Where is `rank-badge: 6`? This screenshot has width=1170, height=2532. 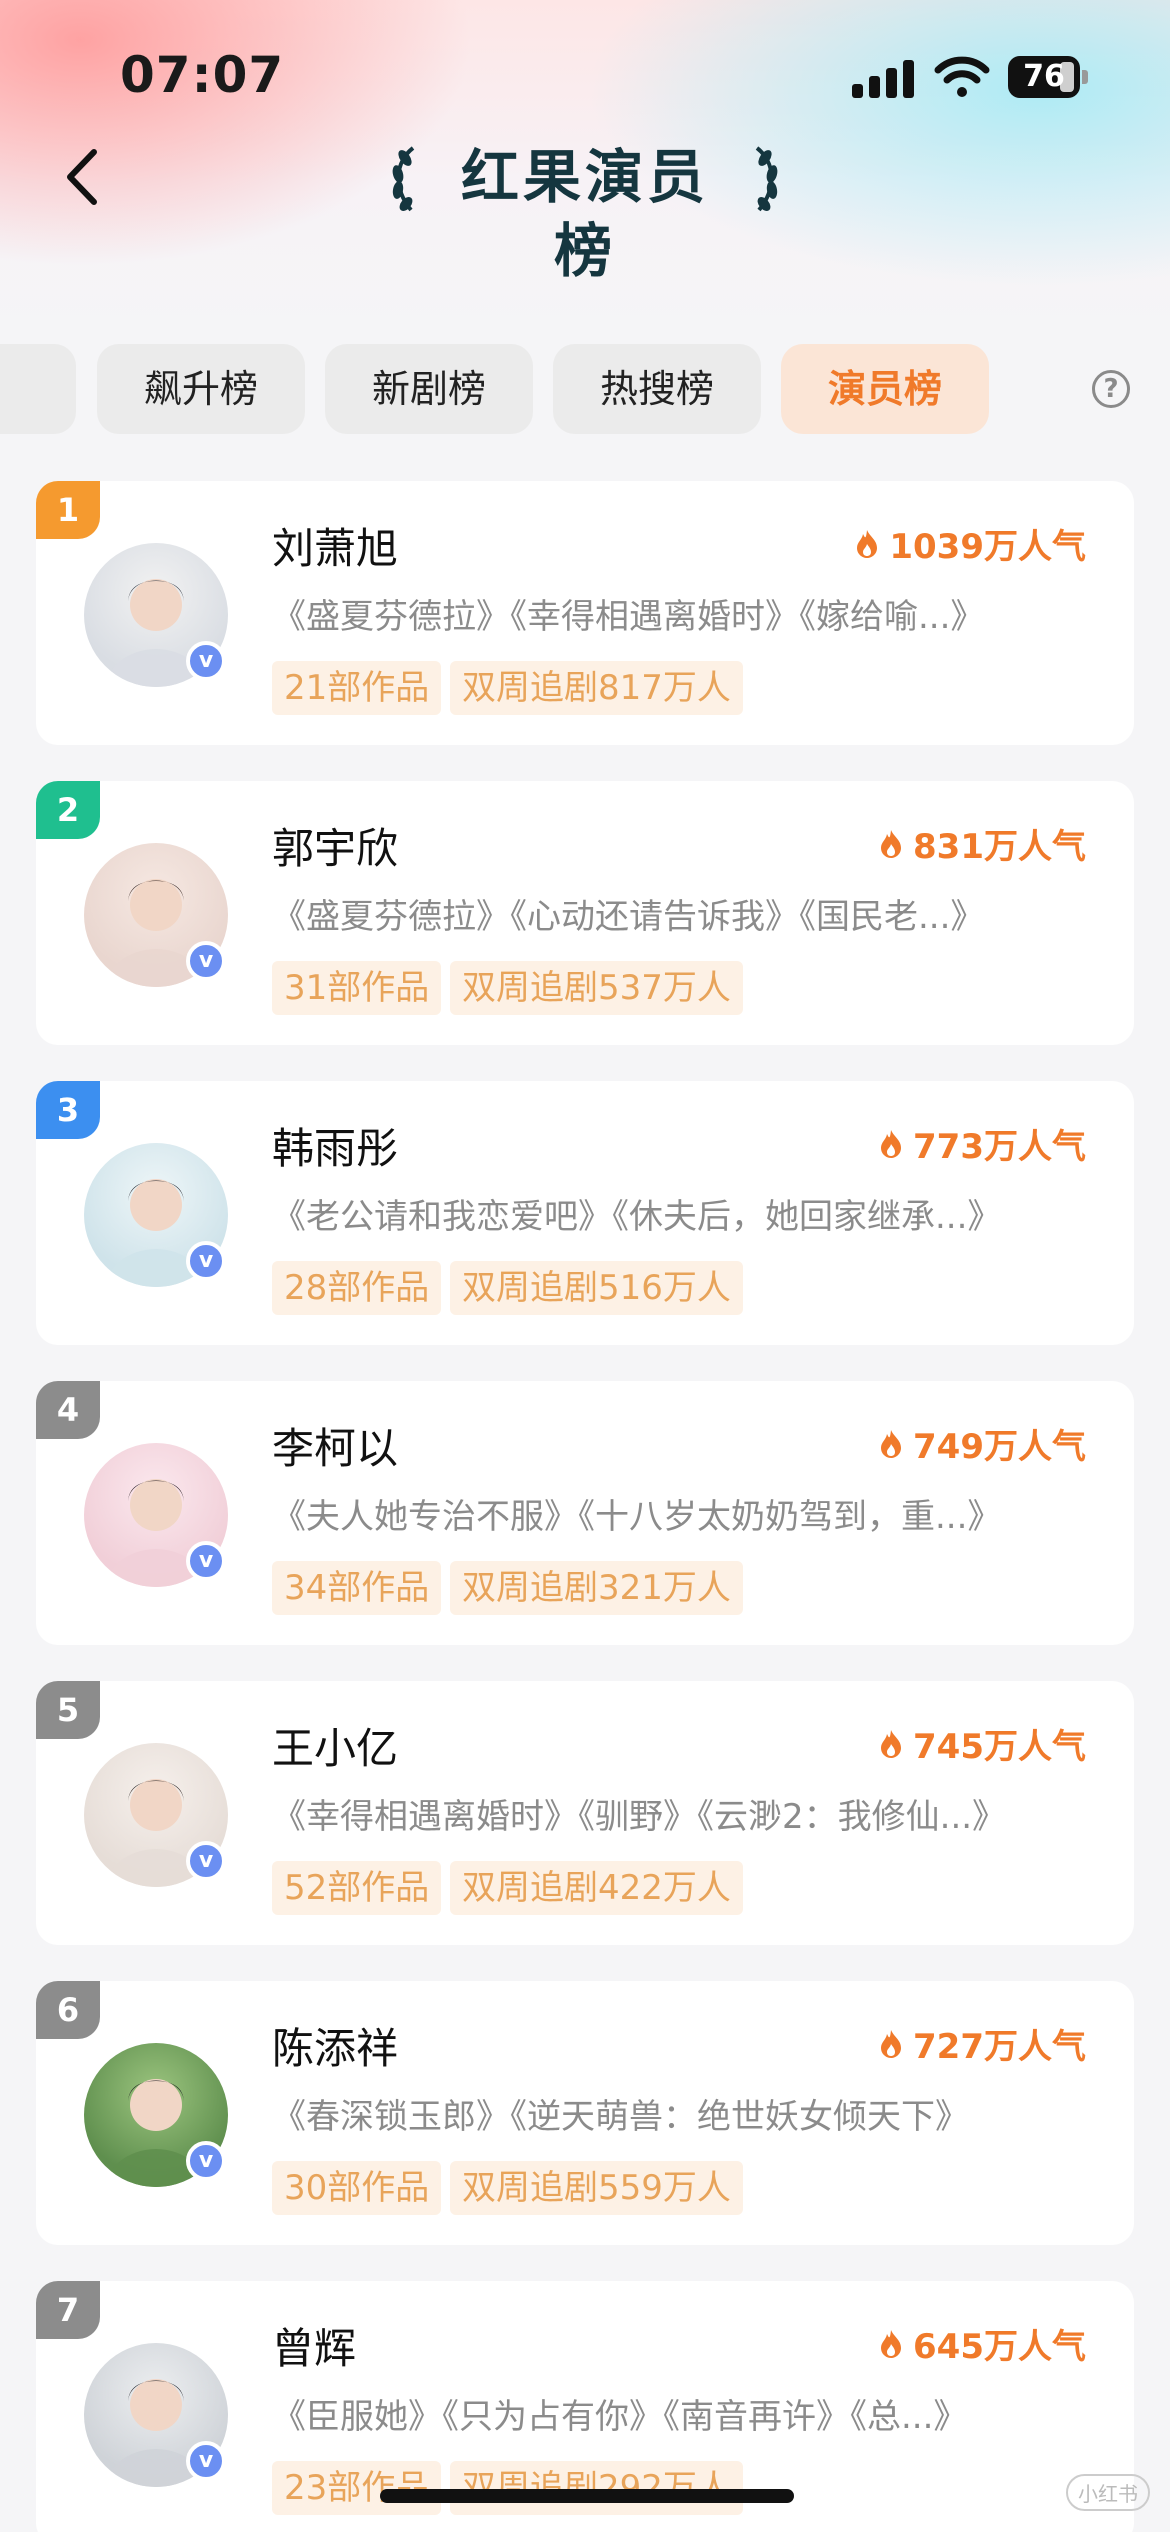
rank-badge: 6 is located at coordinates (68, 2010).